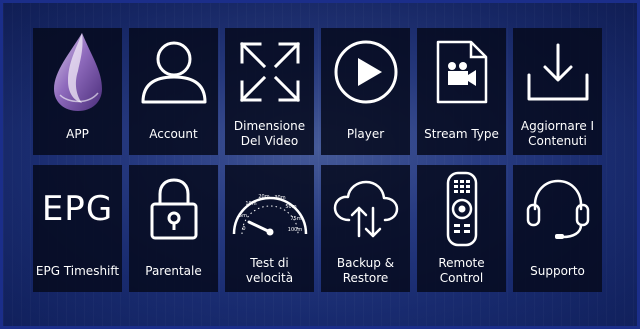  What do you see at coordinates (77, 133) in the screenshot?
I see `tile-label: APP` at bounding box center [77, 133].